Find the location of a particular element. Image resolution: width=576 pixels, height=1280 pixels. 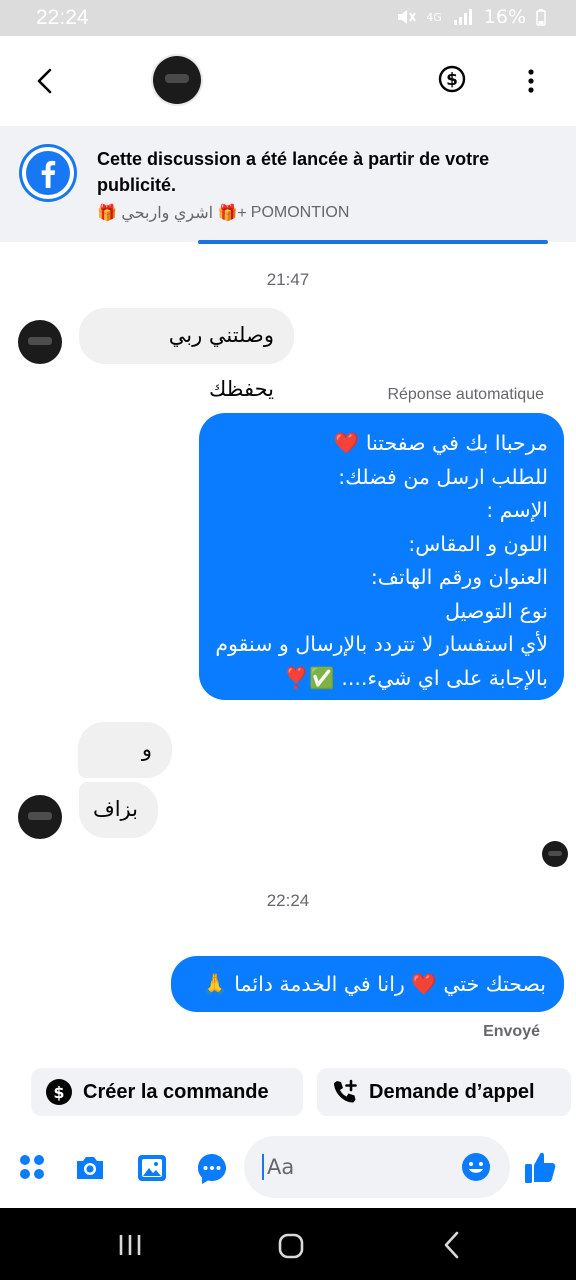

create-order-button: $ Créer la commande is located at coordinates (167, 1092).